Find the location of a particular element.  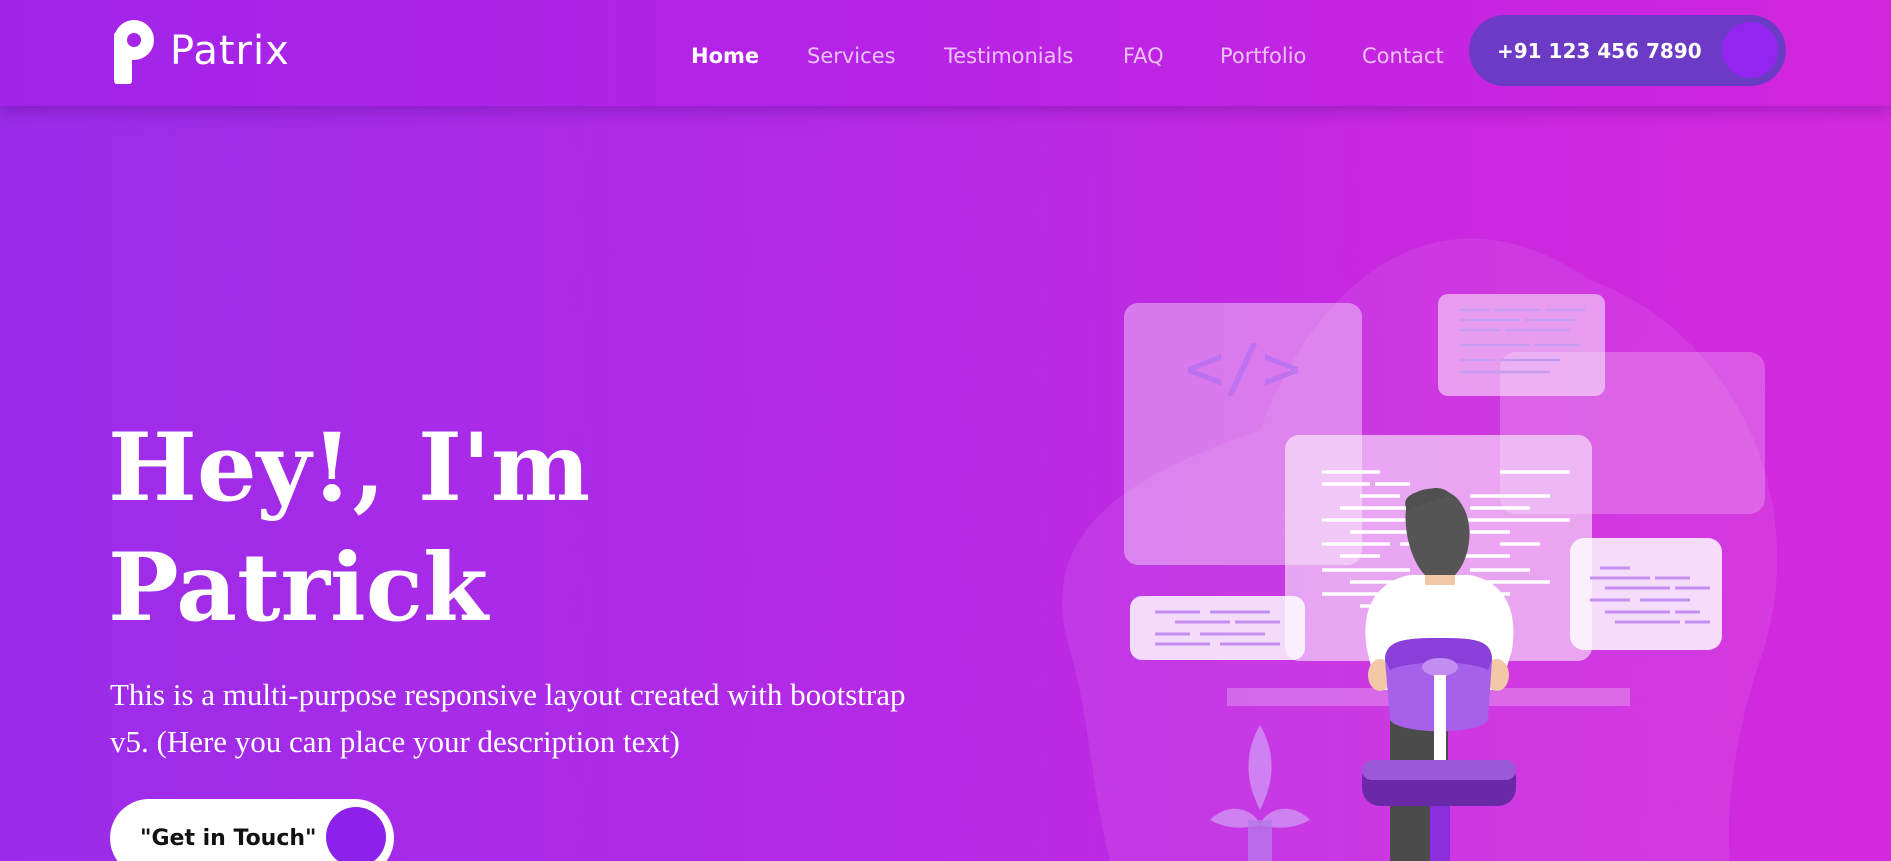

phone-button-circle is located at coordinates (1750, 50).